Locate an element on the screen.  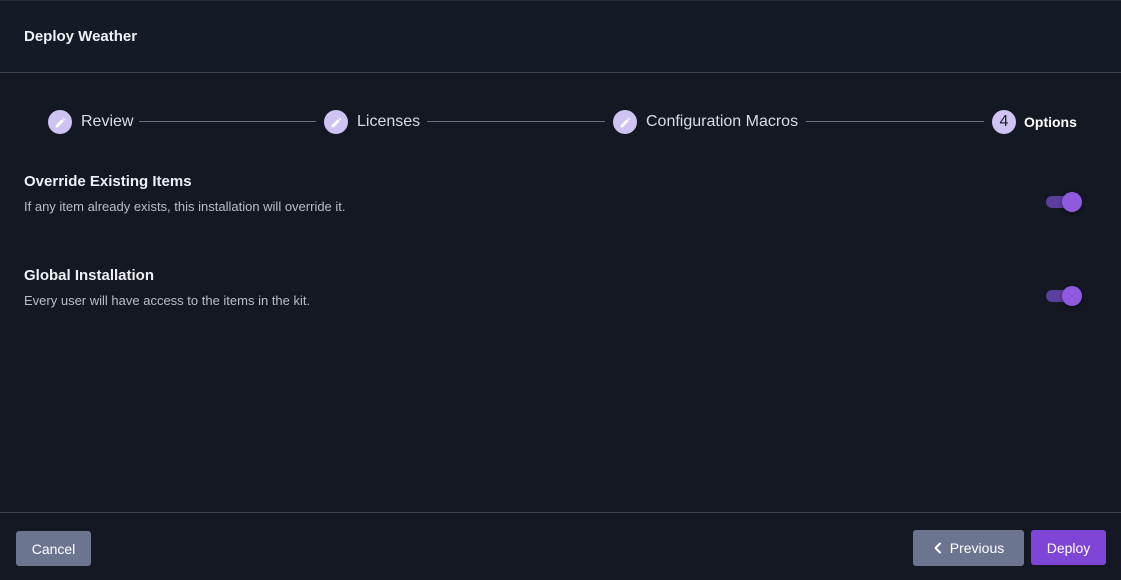
step-options: 4 Options is located at coordinates (1034, 122).